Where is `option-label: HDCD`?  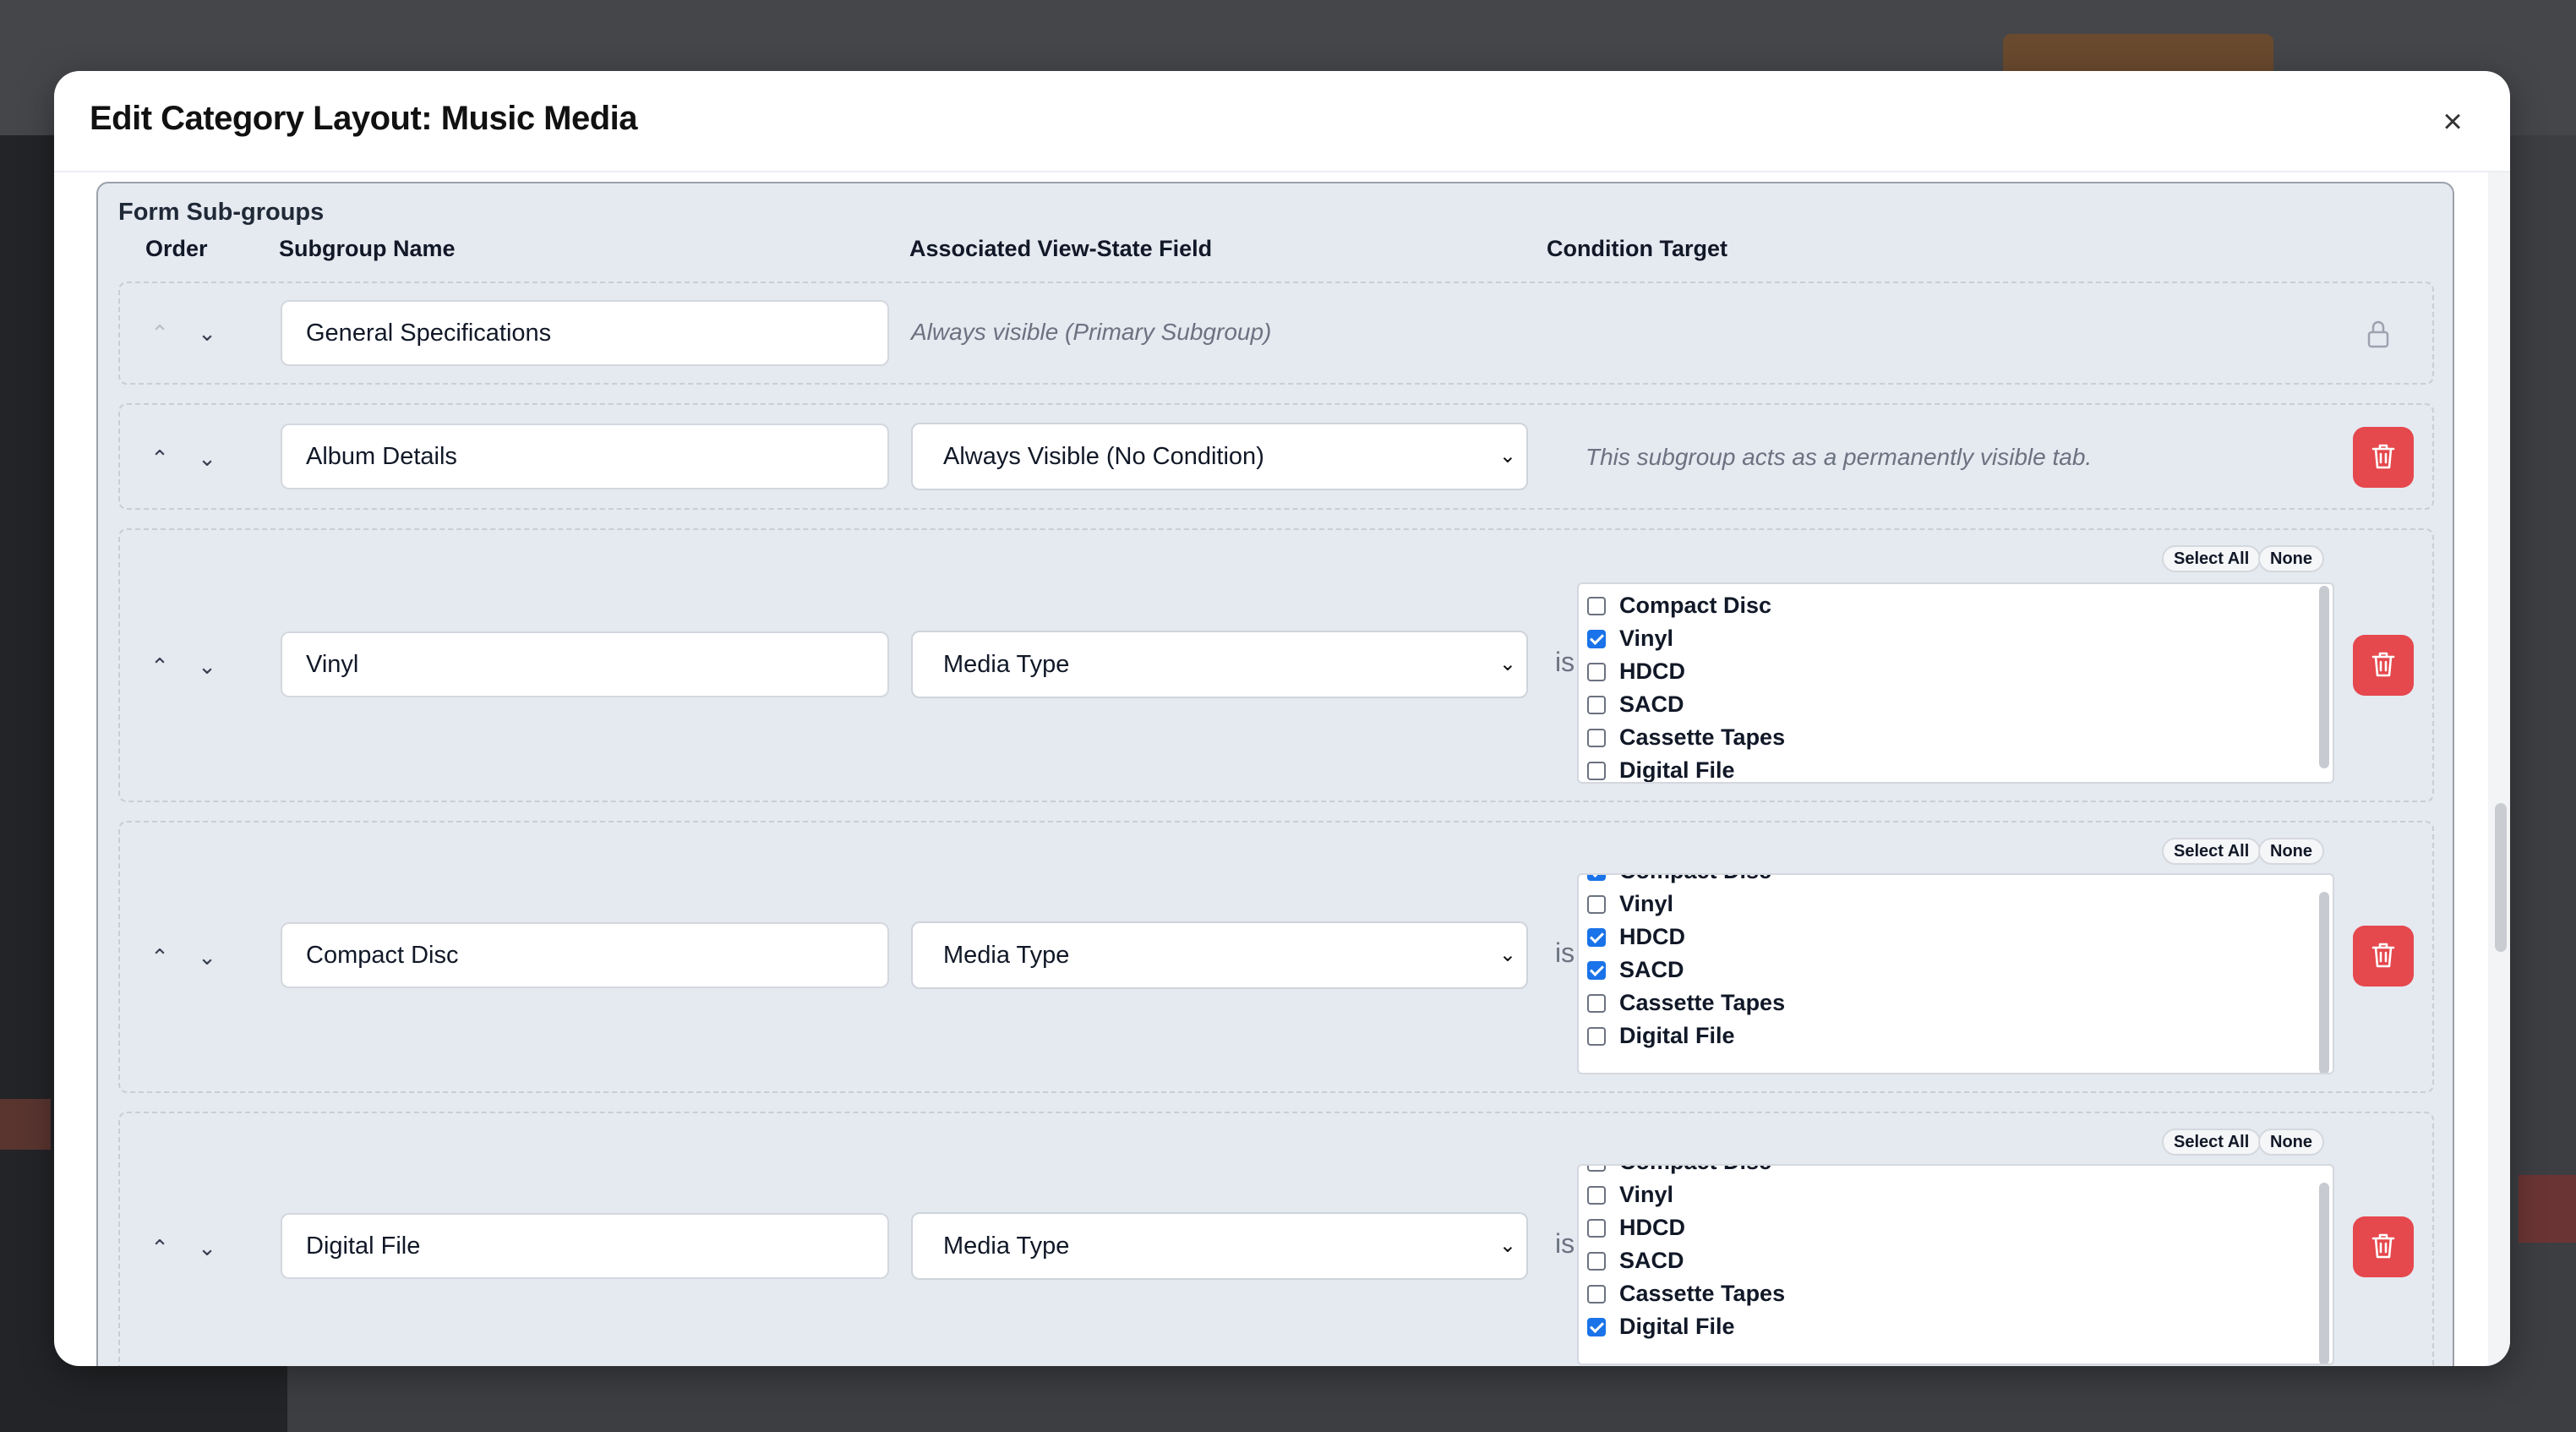
option-label: HDCD is located at coordinates (1652, 1228).